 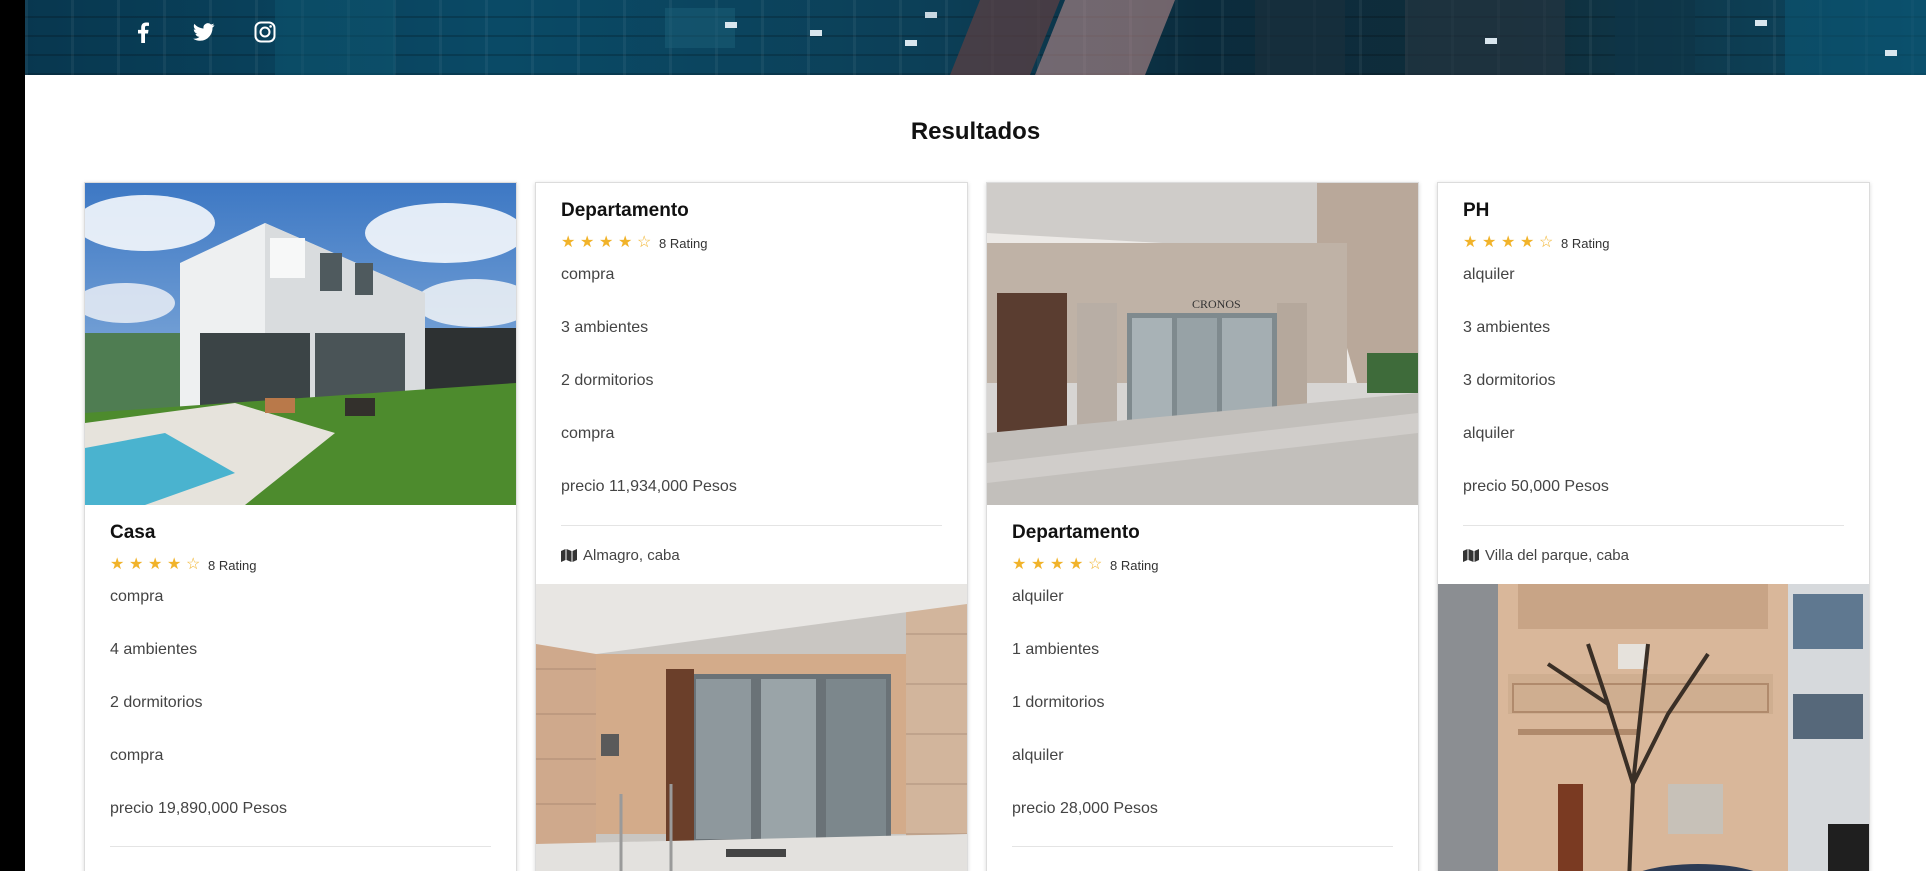 What do you see at coordinates (1202, 344) in the screenshot?
I see `building-photo: CRONOS` at bounding box center [1202, 344].